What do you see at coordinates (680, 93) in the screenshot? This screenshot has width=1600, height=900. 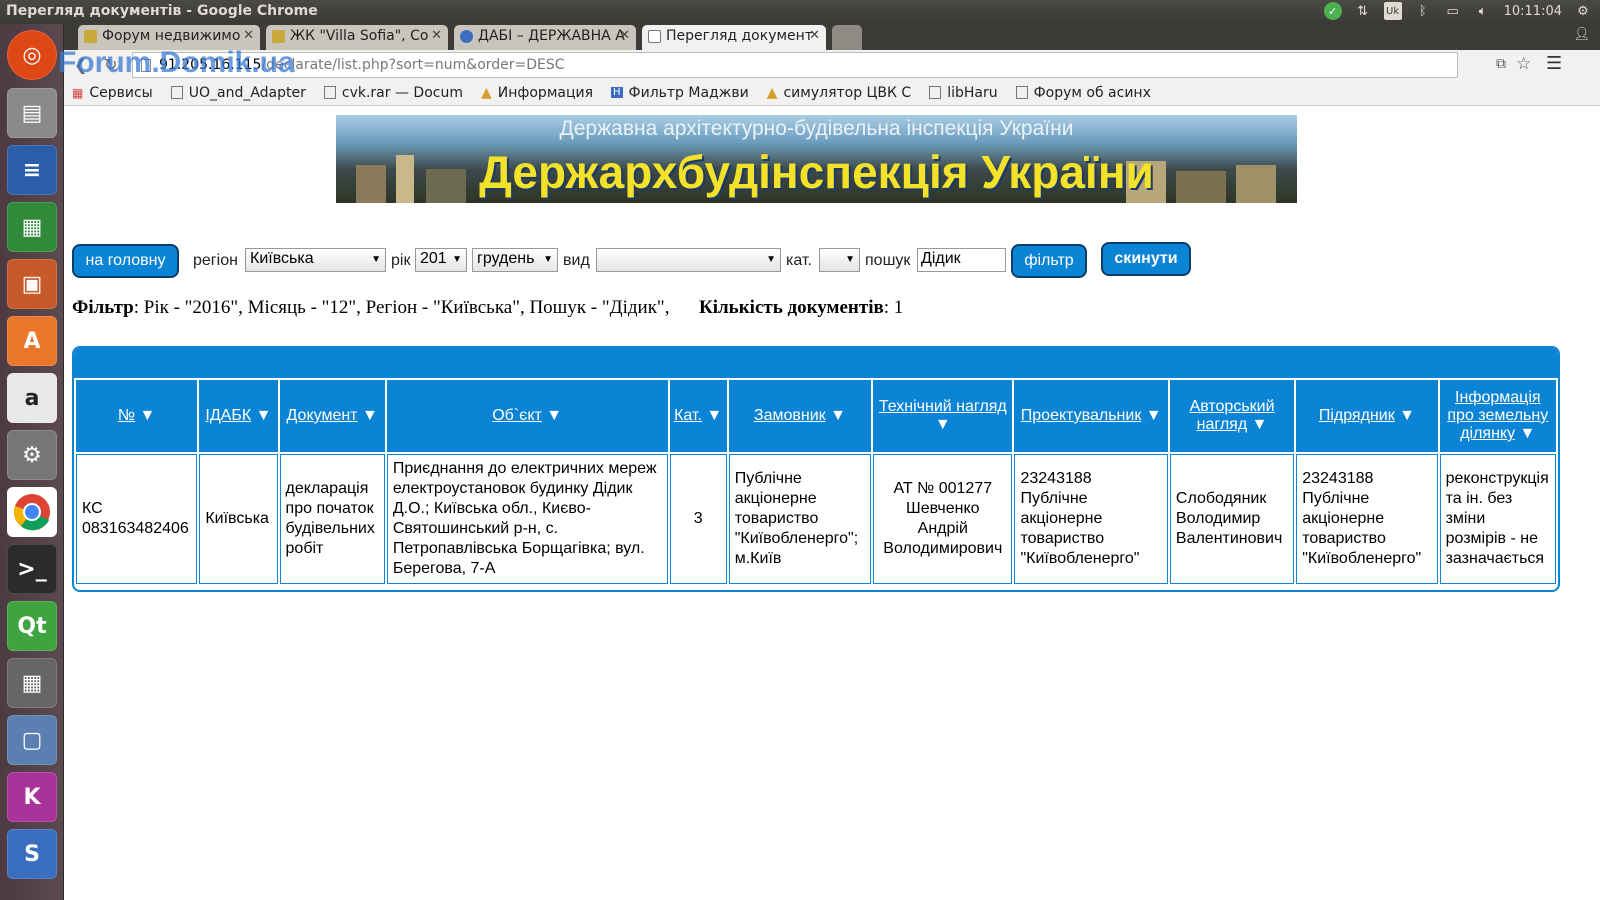 I see `bookmark-item: H Фильтр Маджви` at bounding box center [680, 93].